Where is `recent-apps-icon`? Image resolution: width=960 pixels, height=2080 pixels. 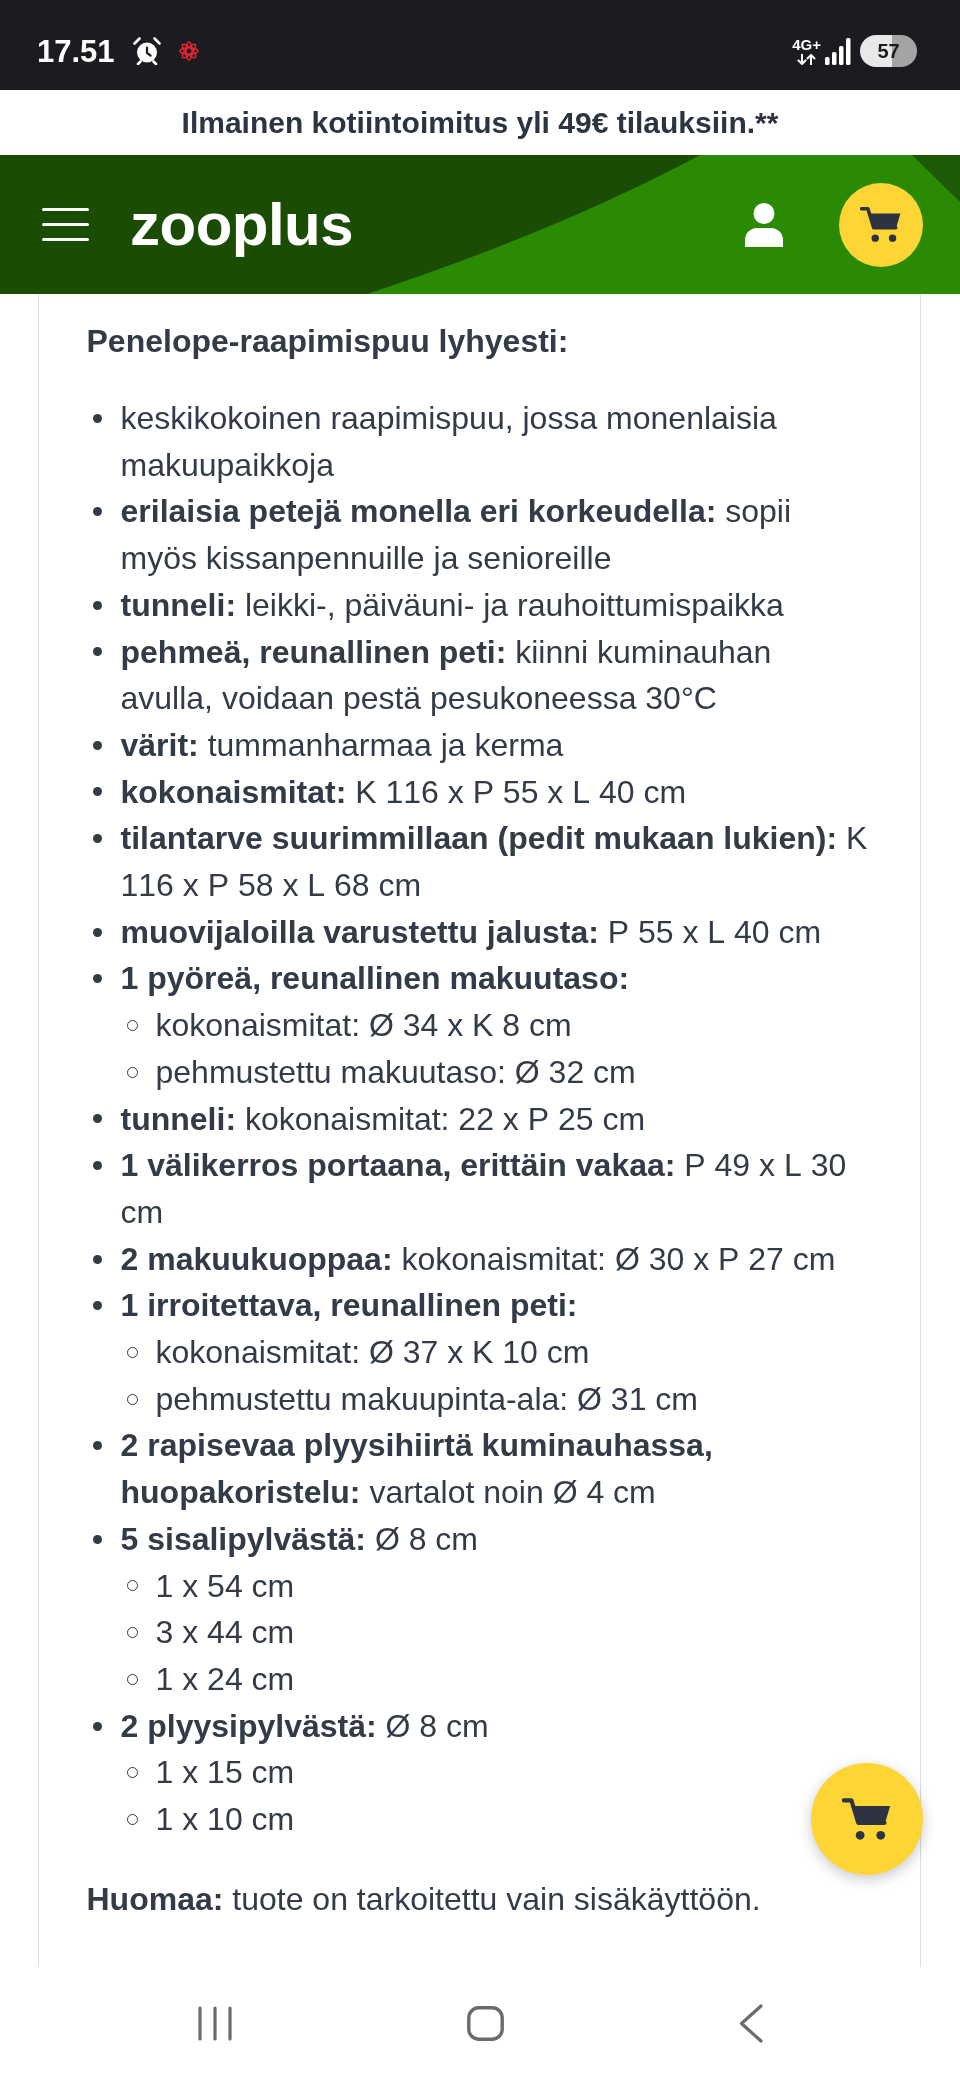 recent-apps-icon is located at coordinates (214, 2023).